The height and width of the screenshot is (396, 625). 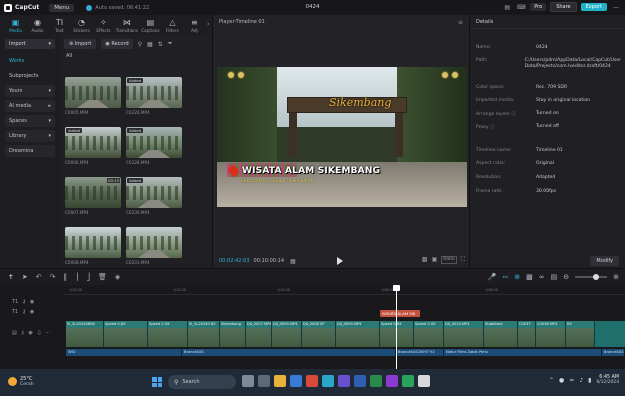 What do you see at coordinates (420, 352) in the screenshot?
I see `audio-clip: BroncaSAS20097 92` at bounding box center [420, 352].